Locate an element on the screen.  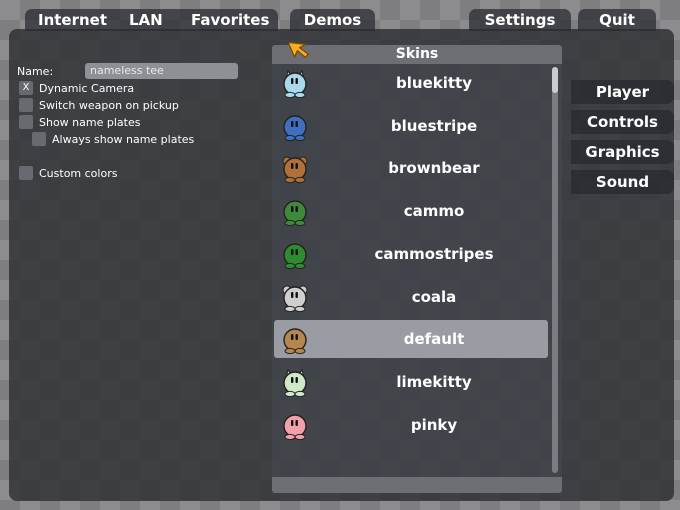
option-switch-weapon: Switch weapon on pickup is located at coordinates (99, 105).